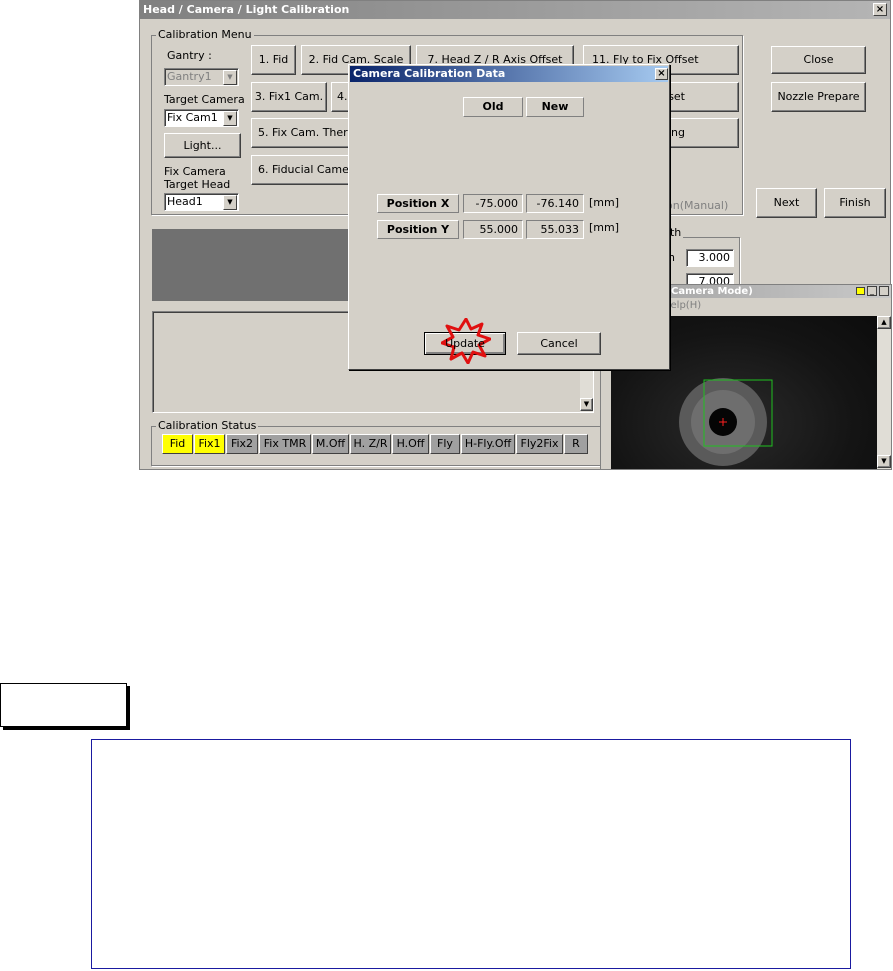 The height and width of the screenshot is (971, 893). Describe the element at coordinates (884, 322) in the screenshot. I see `scroll-up-icon: ▲` at that location.